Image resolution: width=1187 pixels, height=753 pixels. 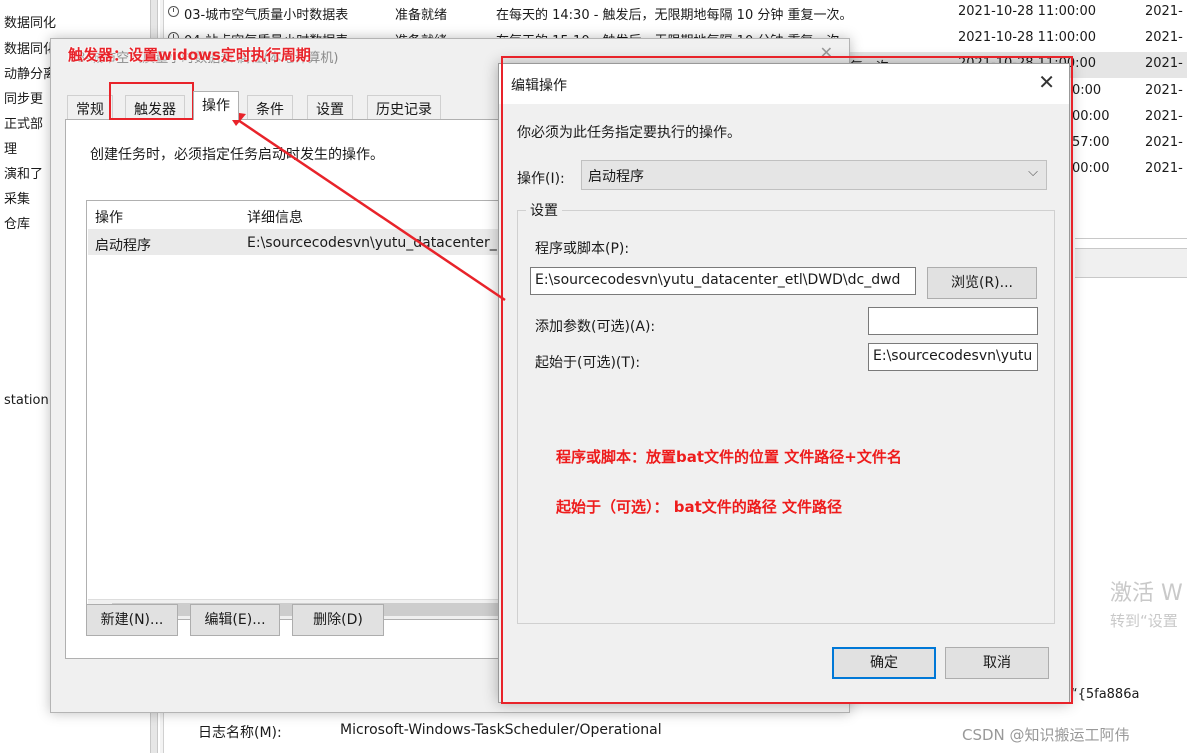 What do you see at coordinates (729, 457) in the screenshot?
I see `annotation-note-program: 程序或脚本：放置bat文件的位置 文件路径+文件名` at bounding box center [729, 457].